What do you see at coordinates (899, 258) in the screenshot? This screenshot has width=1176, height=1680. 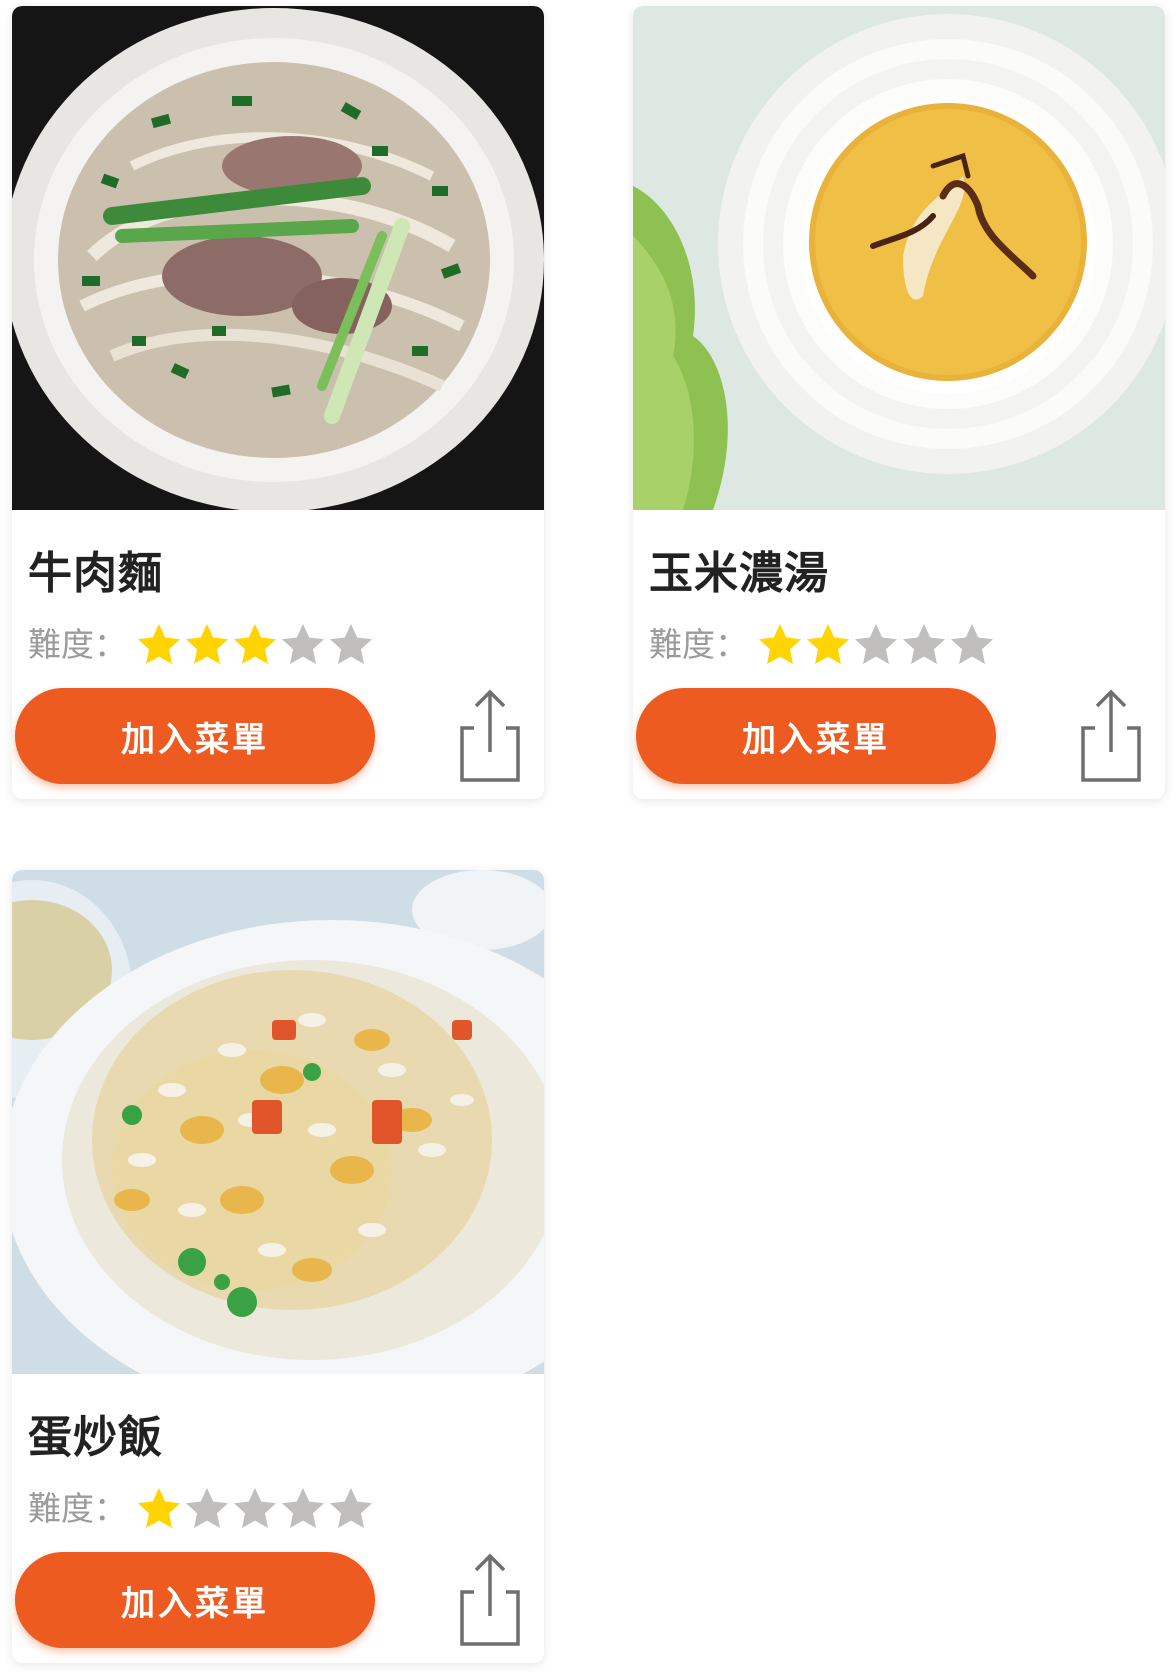 I see `corn-soup-photo` at bounding box center [899, 258].